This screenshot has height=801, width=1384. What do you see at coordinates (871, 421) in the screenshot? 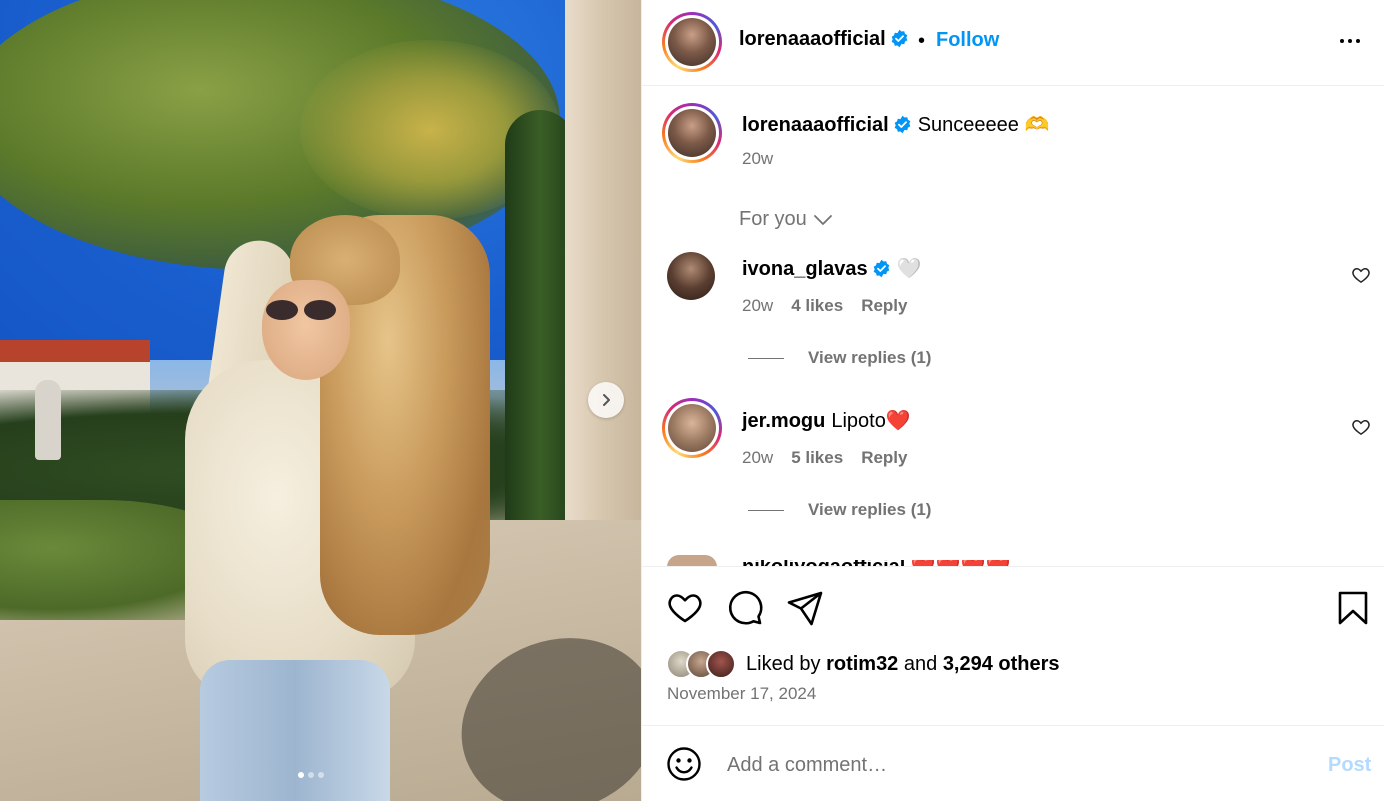
I see `comment-text: Lipoto❤️` at bounding box center [871, 421].